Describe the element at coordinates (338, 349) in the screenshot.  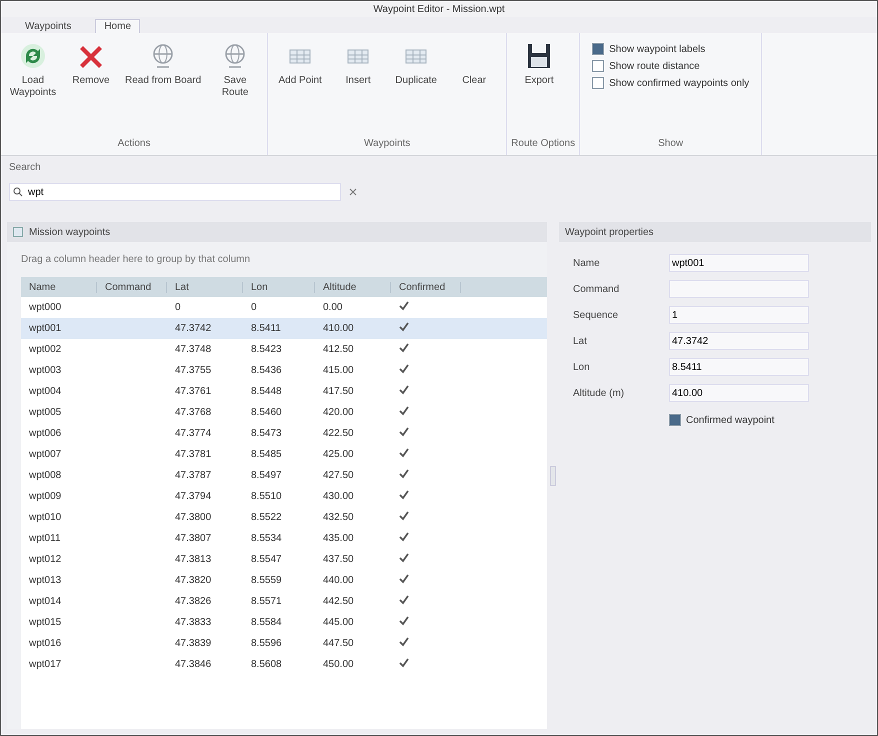
I see `table-cell: 412.50` at that location.